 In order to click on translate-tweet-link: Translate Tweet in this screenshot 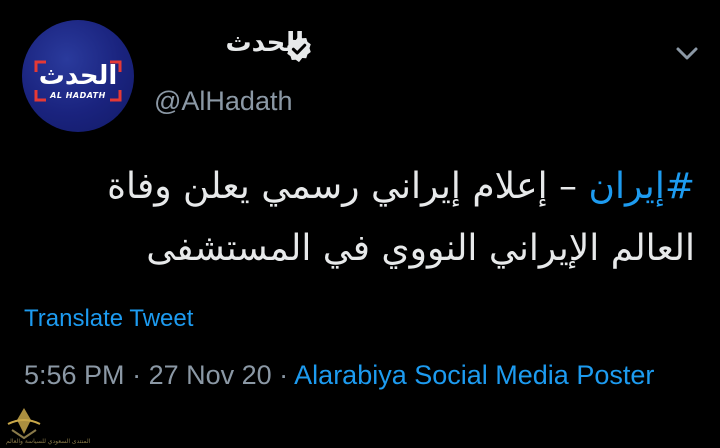, I will do `click(108, 319)`.